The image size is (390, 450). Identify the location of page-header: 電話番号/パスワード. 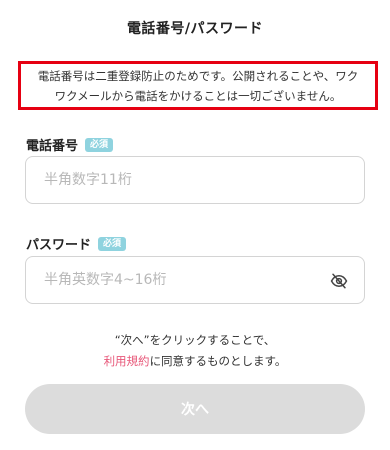
(195, 28).